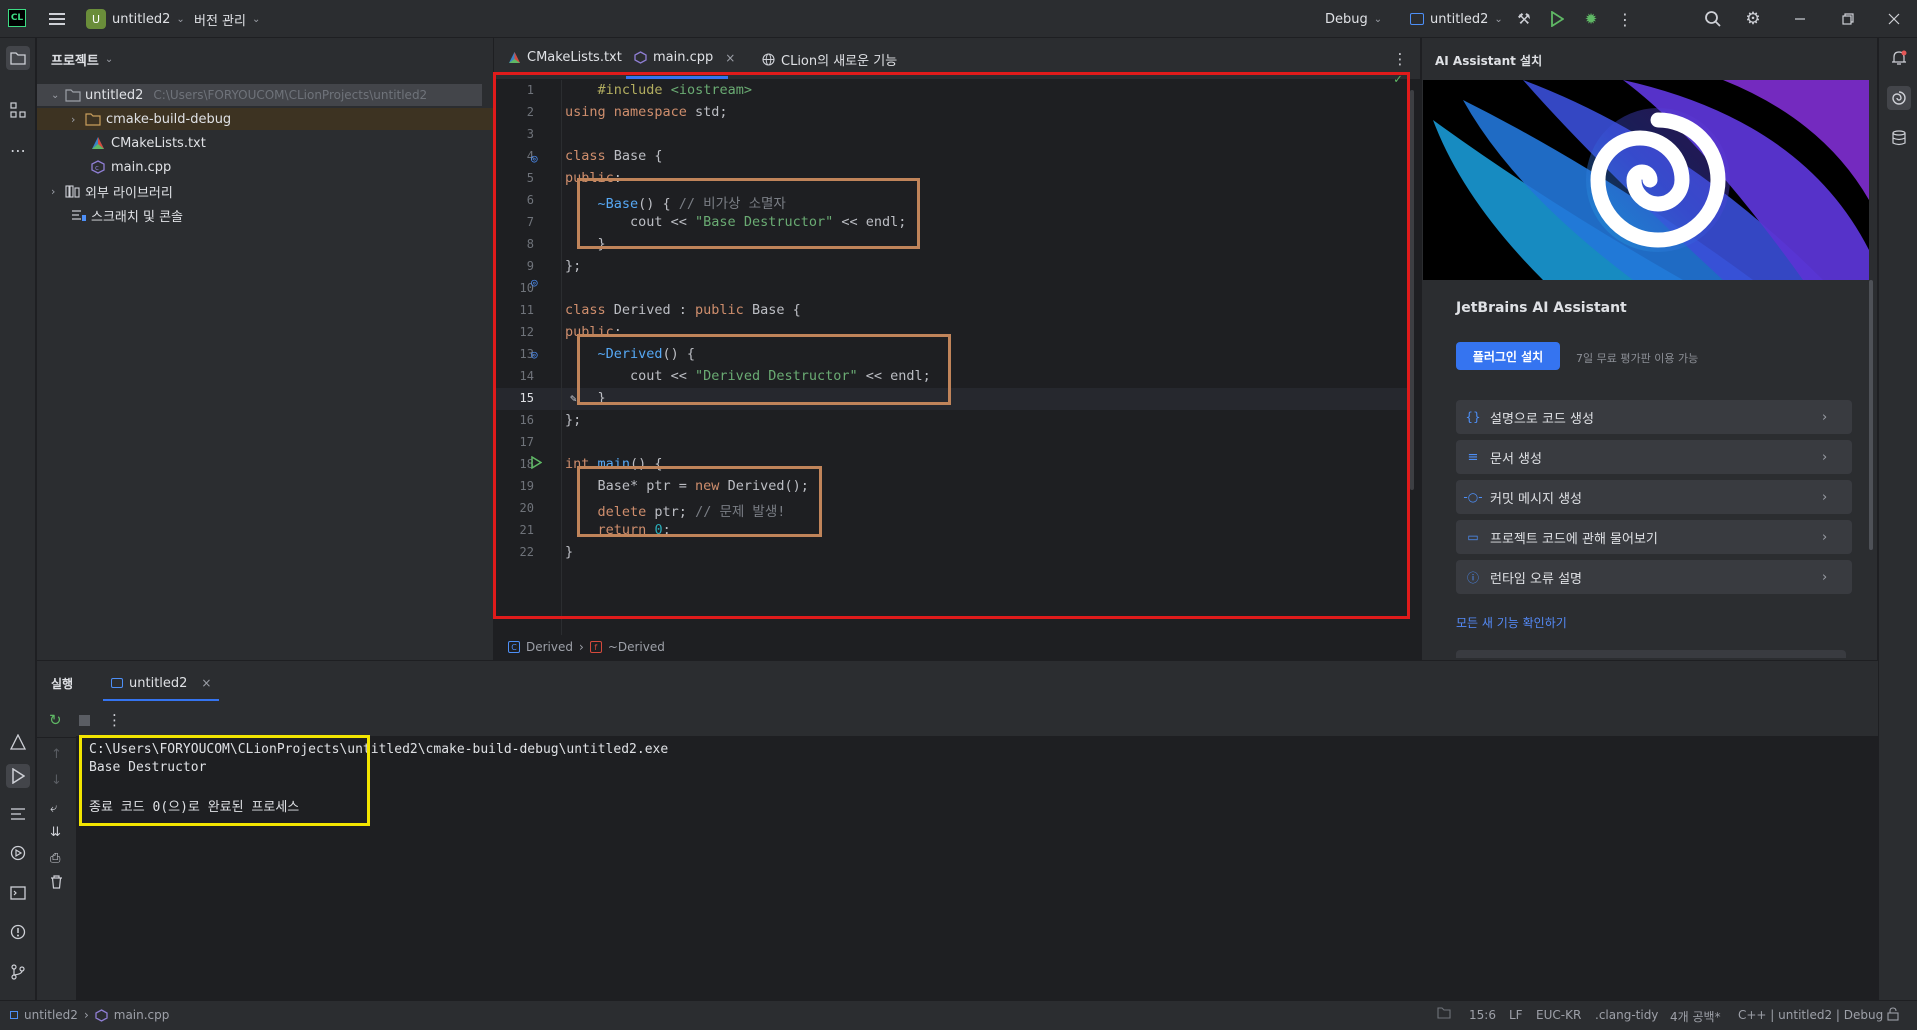 The height and width of the screenshot is (1030, 1917). I want to click on breadcrumb-item: Derived, so click(549, 647).